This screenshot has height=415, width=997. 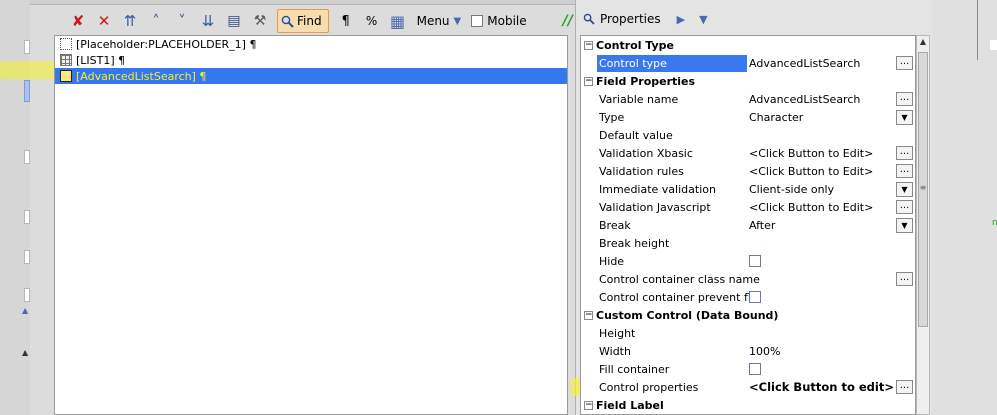 What do you see at coordinates (208, 21) in the screenshot?
I see `move-bottom-icon: ⇊` at bounding box center [208, 21].